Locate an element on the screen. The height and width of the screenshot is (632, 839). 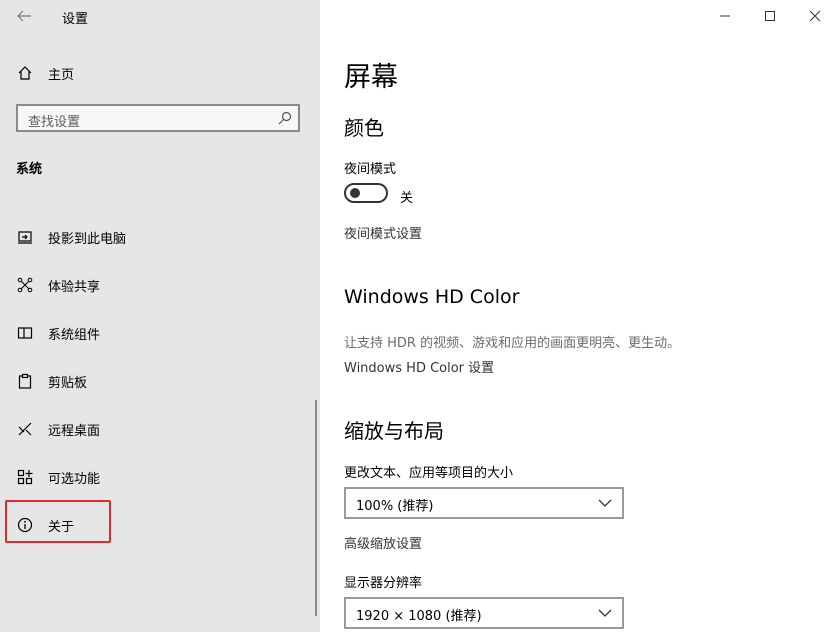
sidebar-item-components: 系统组件 is located at coordinates (150, 333).